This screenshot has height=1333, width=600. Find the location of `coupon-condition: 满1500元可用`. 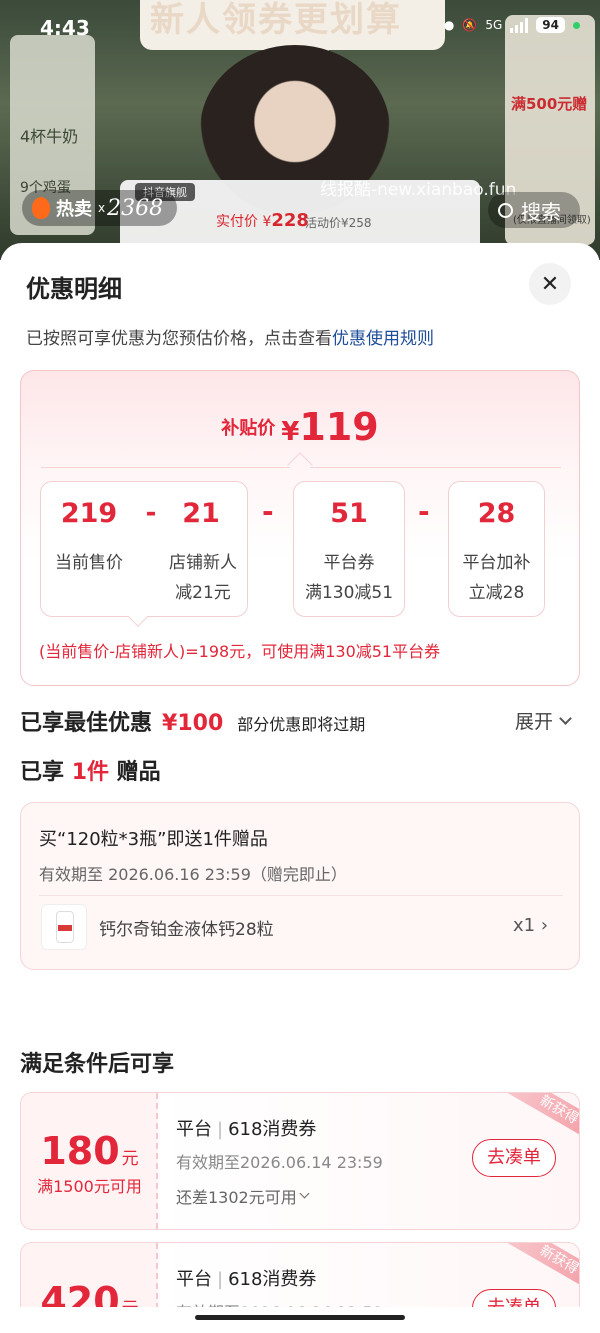

coupon-condition: 满1500元可用 is located at coordinates (89, 1186).